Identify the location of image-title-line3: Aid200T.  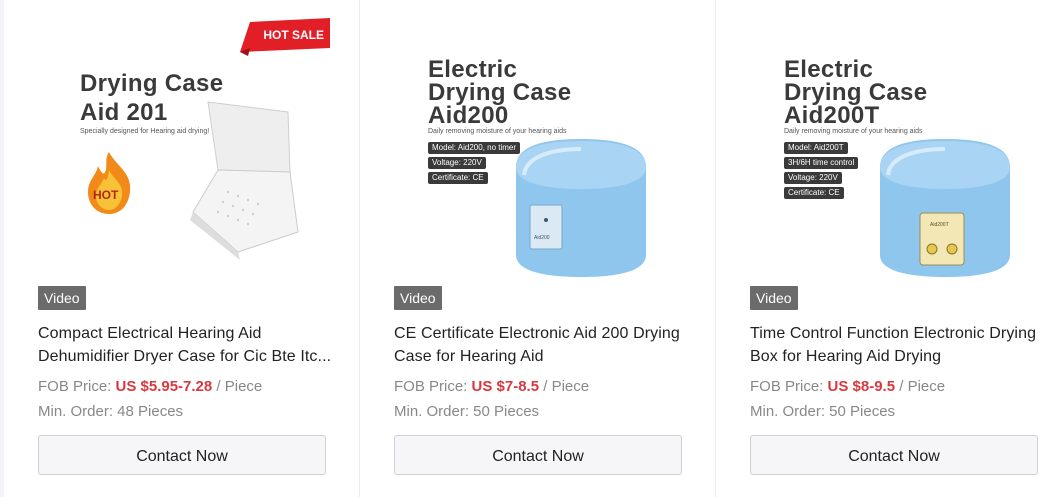
(832, 115).